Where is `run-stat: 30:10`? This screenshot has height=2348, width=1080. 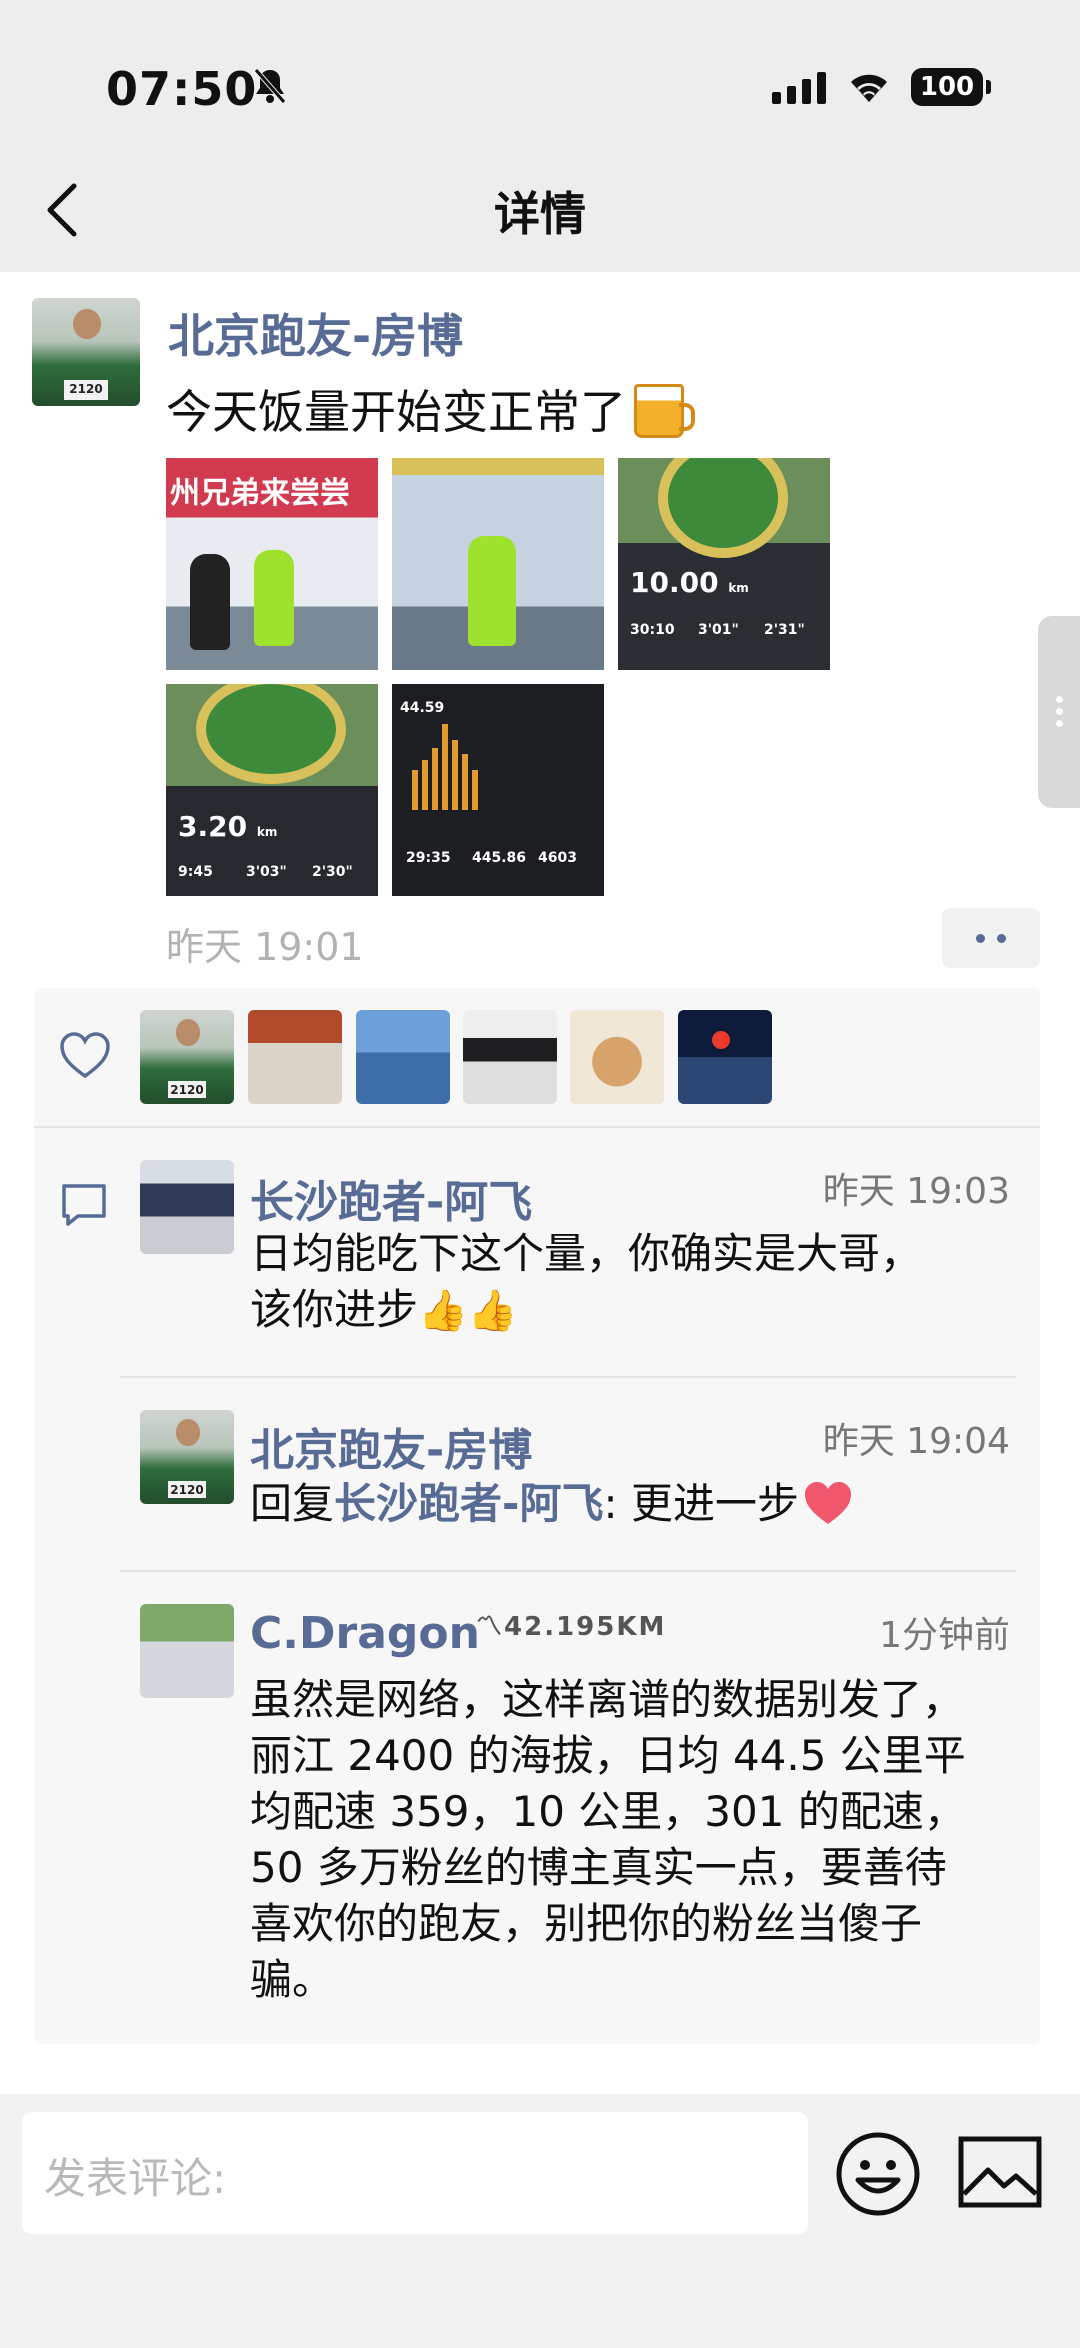
run-stat: 30:10 is located at coordinates (652, 630).